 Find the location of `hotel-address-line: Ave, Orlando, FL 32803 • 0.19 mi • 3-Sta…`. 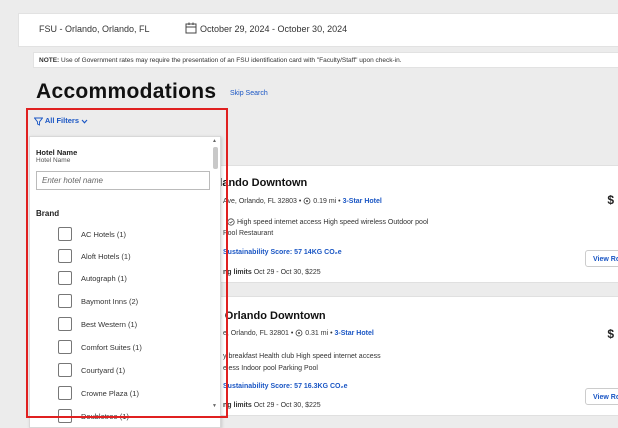

hotel-address-line: Ave, Orlando, FL 32803 • 0.19 mi • 3-Sta… is located at coordinates (302, 201).